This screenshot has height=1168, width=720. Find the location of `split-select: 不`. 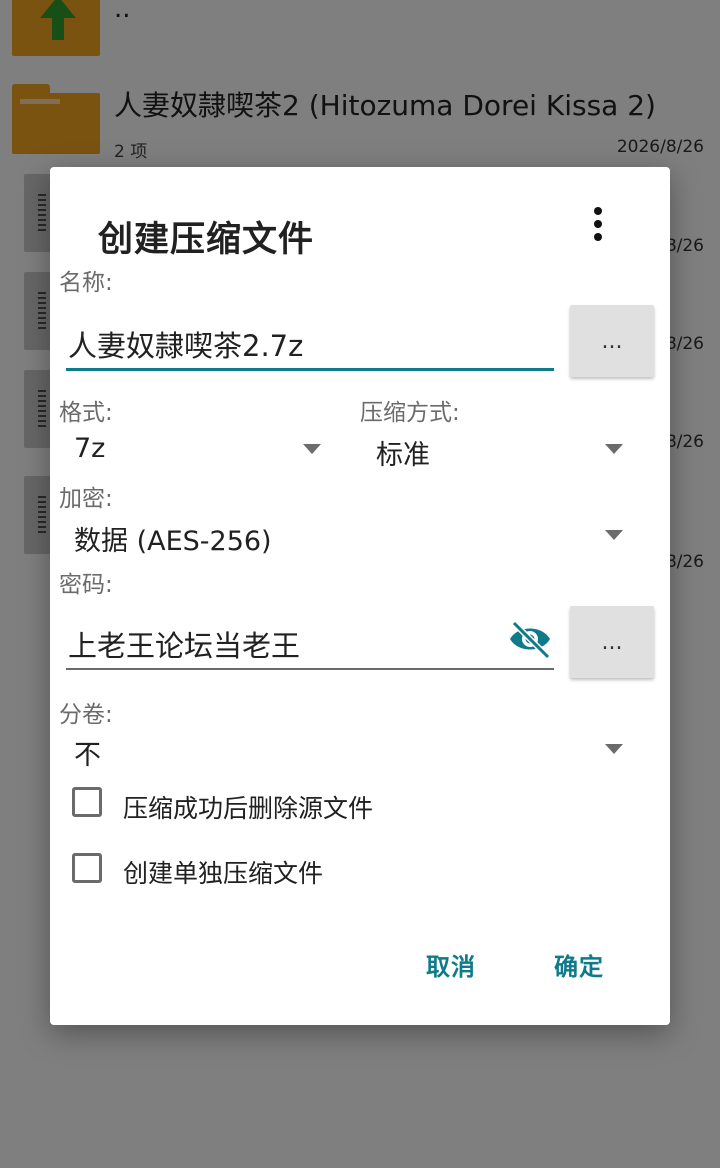

split-select: 不 is located at coordinates (87, 752).